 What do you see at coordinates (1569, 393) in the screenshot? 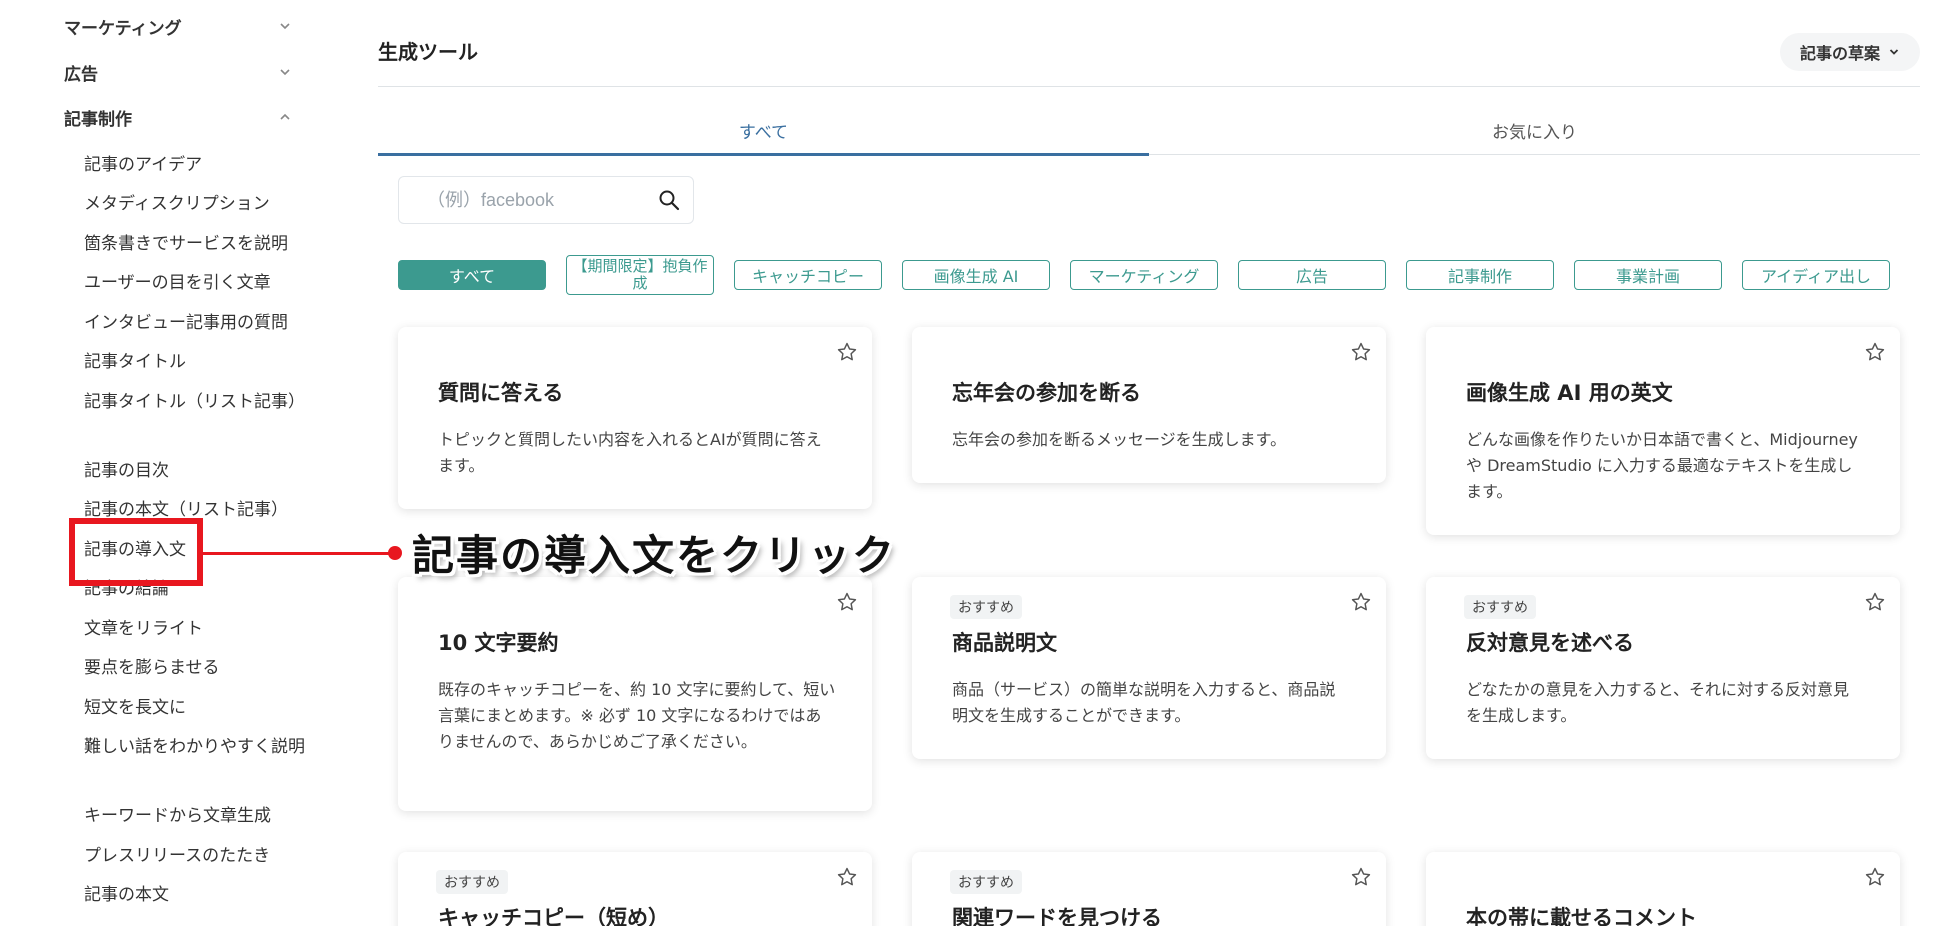
I see `card-title: 画像生成 AI 用の英文` at bounding box center [1569, 393].